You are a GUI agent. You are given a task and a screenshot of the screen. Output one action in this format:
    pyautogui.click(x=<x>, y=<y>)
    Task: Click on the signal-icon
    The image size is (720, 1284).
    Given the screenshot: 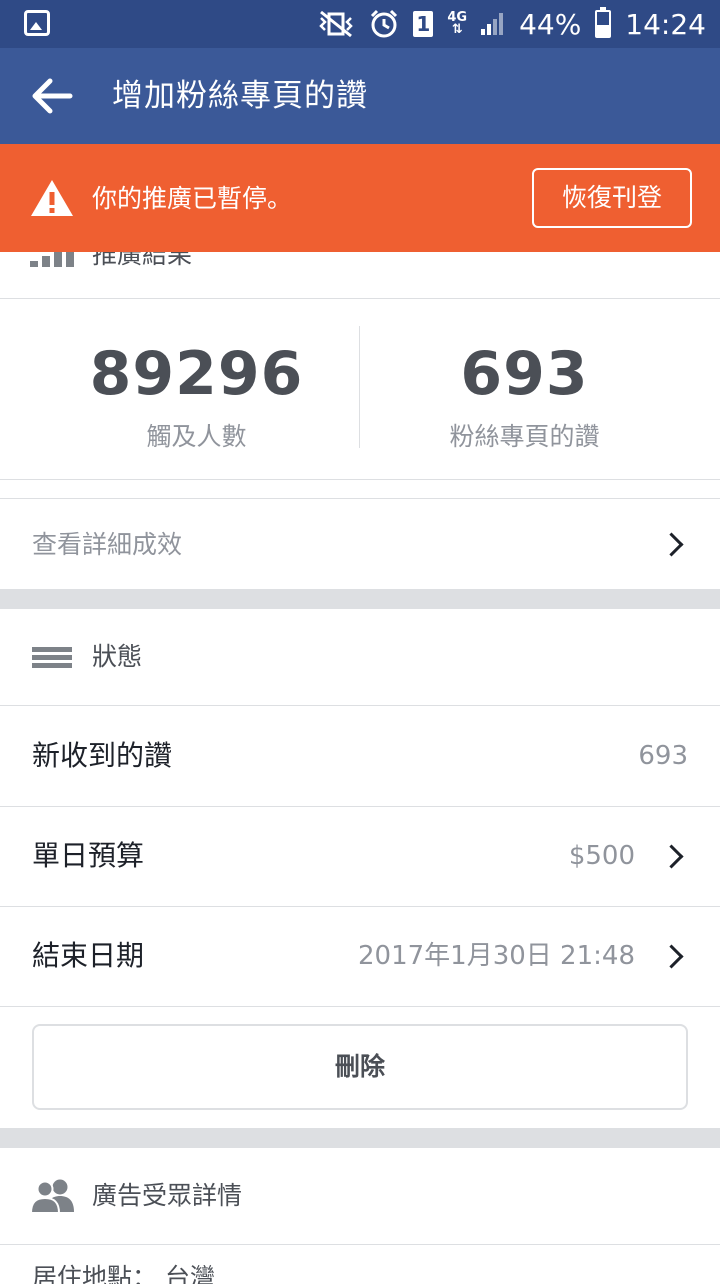 What is the action you would take?
    pyautogui.click(x=493, y=24)
    